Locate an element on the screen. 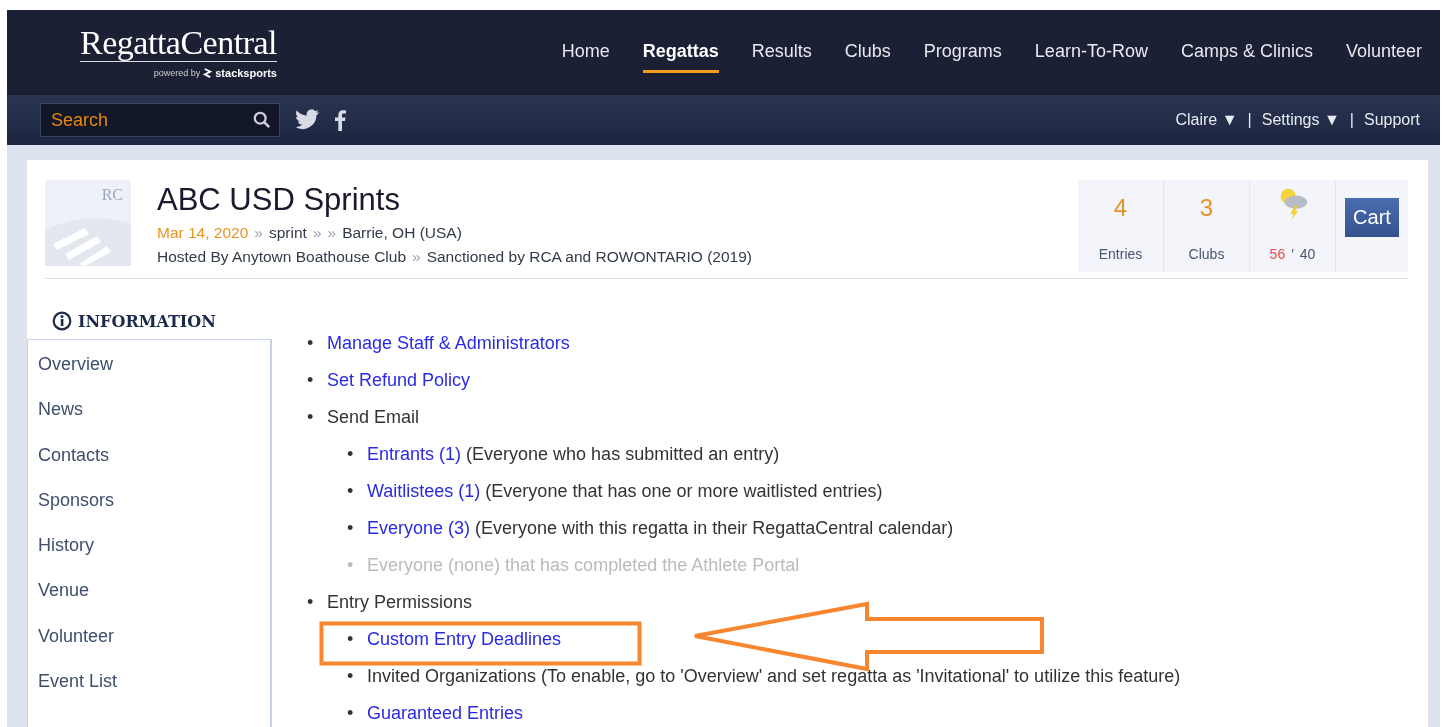 Image resolution: width=1448 pixels, height=727 pixels. sidebar-link: Venue is located at coordinates (154, 591).